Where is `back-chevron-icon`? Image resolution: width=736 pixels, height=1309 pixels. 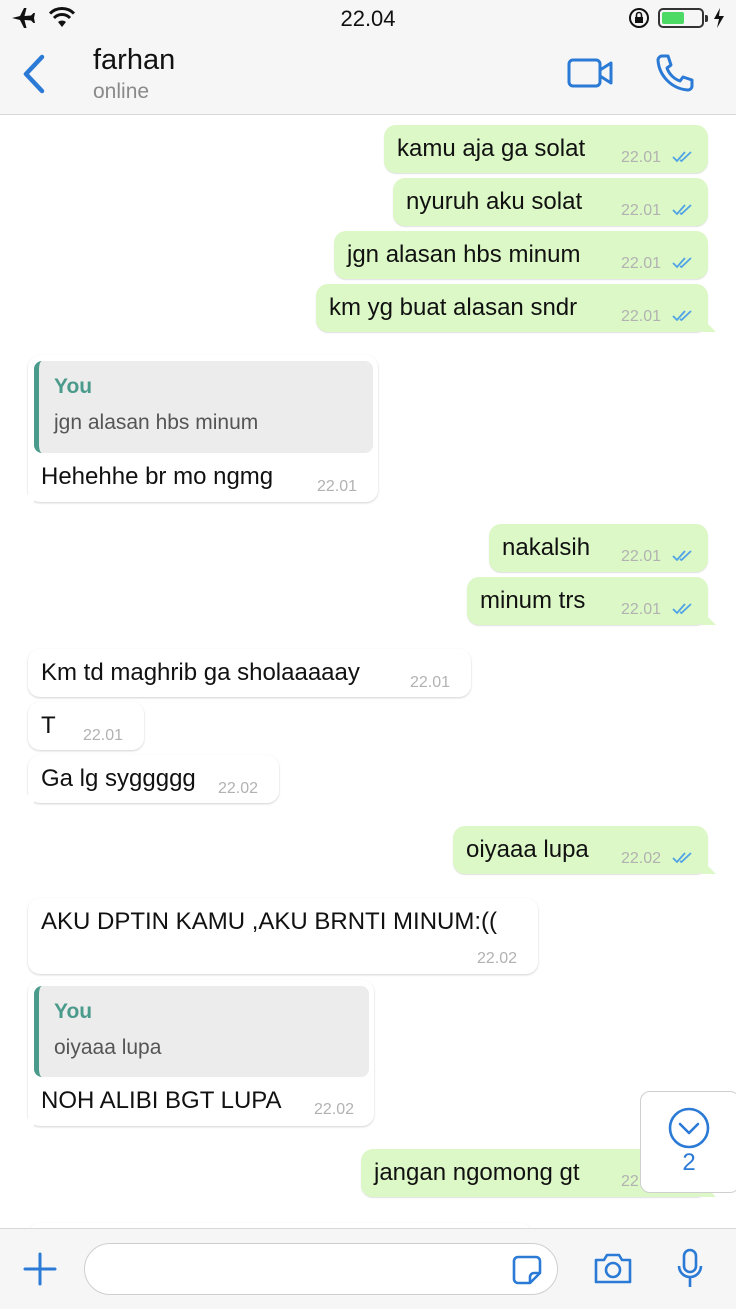
back-chevron-icon is located at coordinates (33, 74).